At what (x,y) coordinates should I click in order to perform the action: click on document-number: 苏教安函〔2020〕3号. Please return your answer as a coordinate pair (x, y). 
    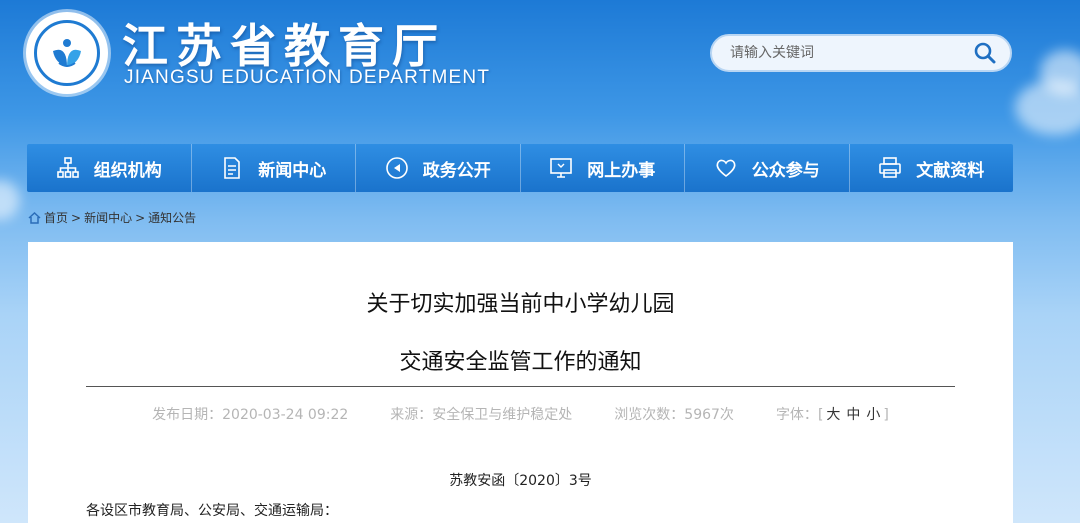
    Looking at the image, I should click on (520, 481).